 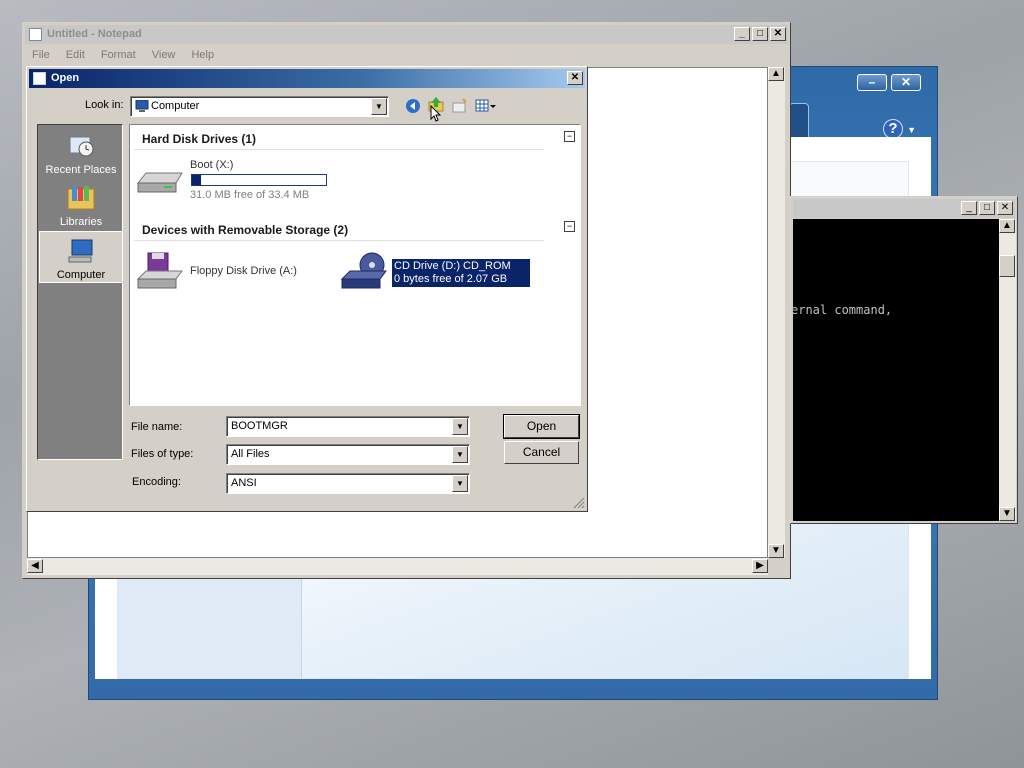 What do you see at coordinates (307, 78) in the screenshot?
I see `dialog-titlebar: Open ✕` at bounding box center [307, 78].